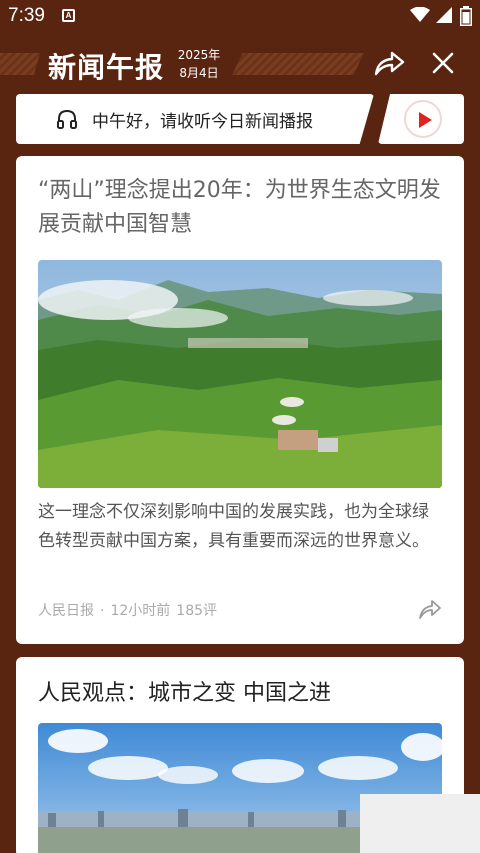  I want to click on article-comments: 185评, so click(196, 611).